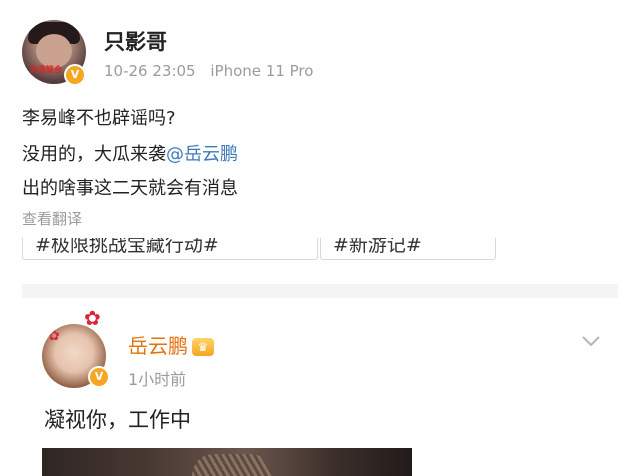 This screenshot has height=476, width=640. Describe the element at coordinates (262, 71) in the screenshot. I see `post-device: iPhone 11 Pro` at that location.